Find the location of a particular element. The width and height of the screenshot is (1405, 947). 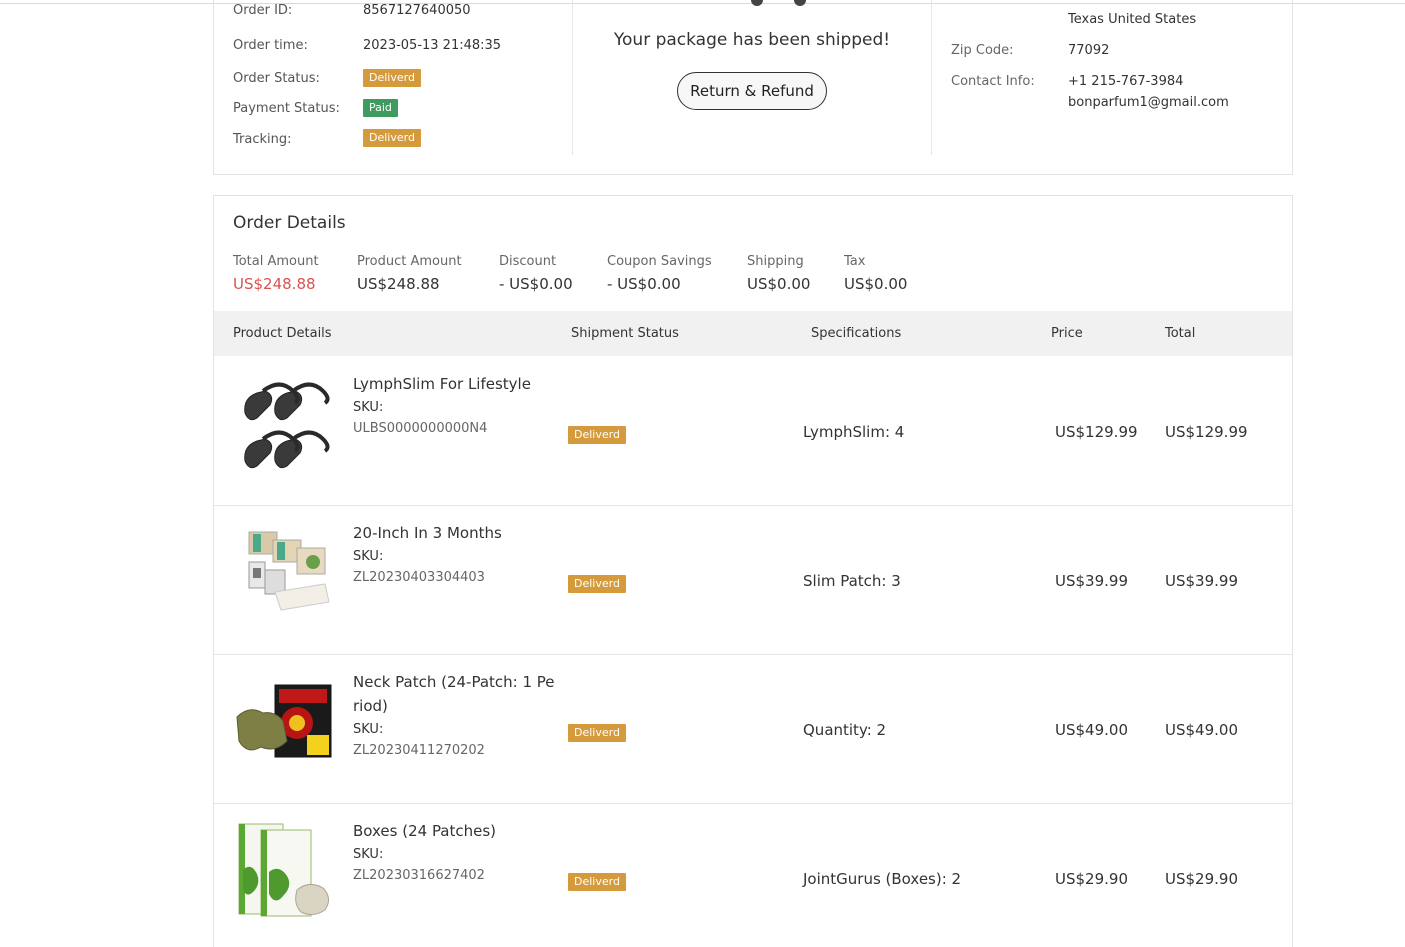

tracking-text: Deliverd is located at coordinates (392, 138).